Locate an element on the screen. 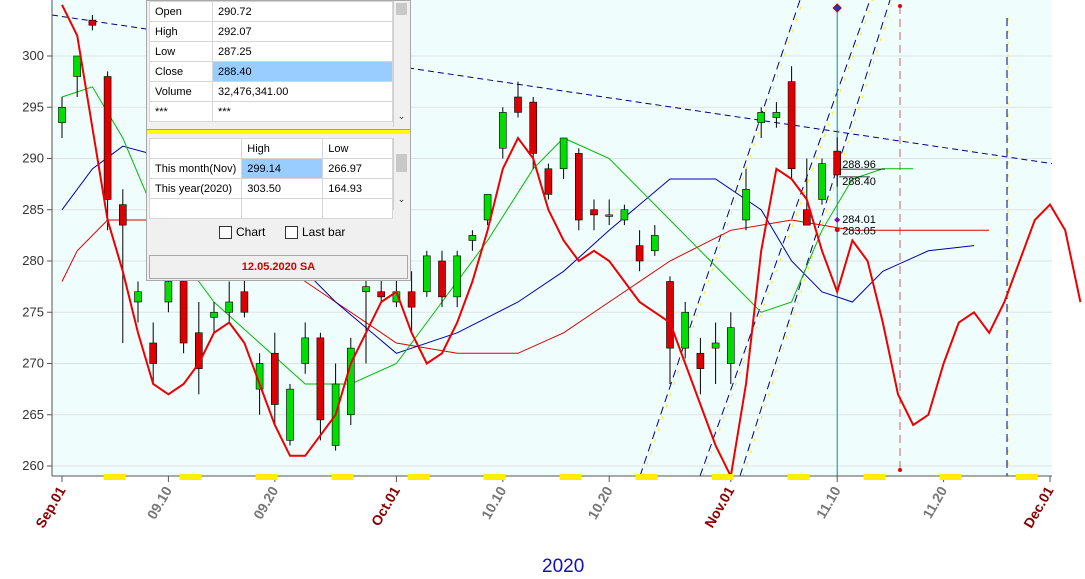 The width and height of the screenshot is (1085, 579). table-row: *** *** is located at coordinates (271, 111).